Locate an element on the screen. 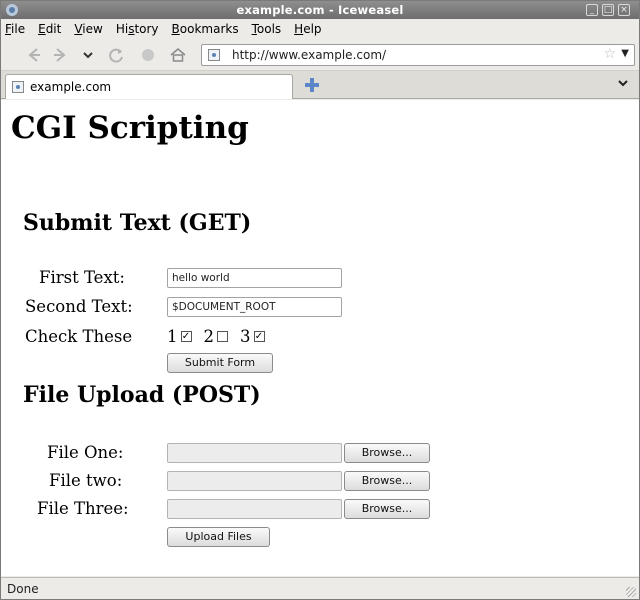  tab-example-com: example.com is located at coordinates (149, 86).